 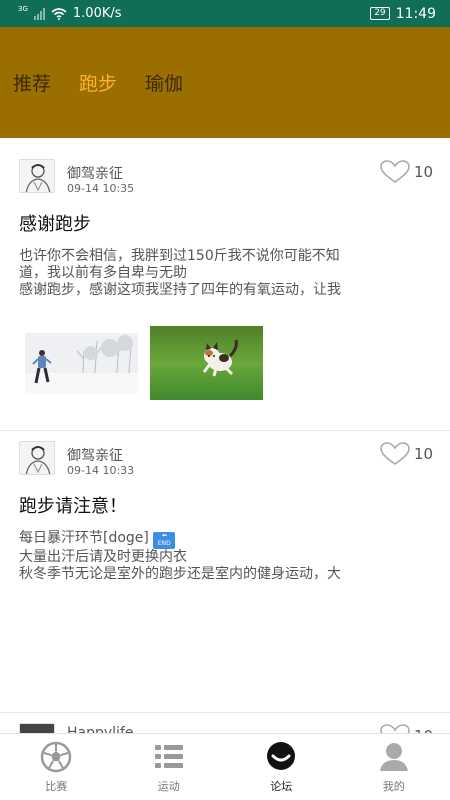 What do you see at coordinates (55, 223) in the screenshot?
I see `post-title: 感谢跑步` at bounding box center [55, 223].